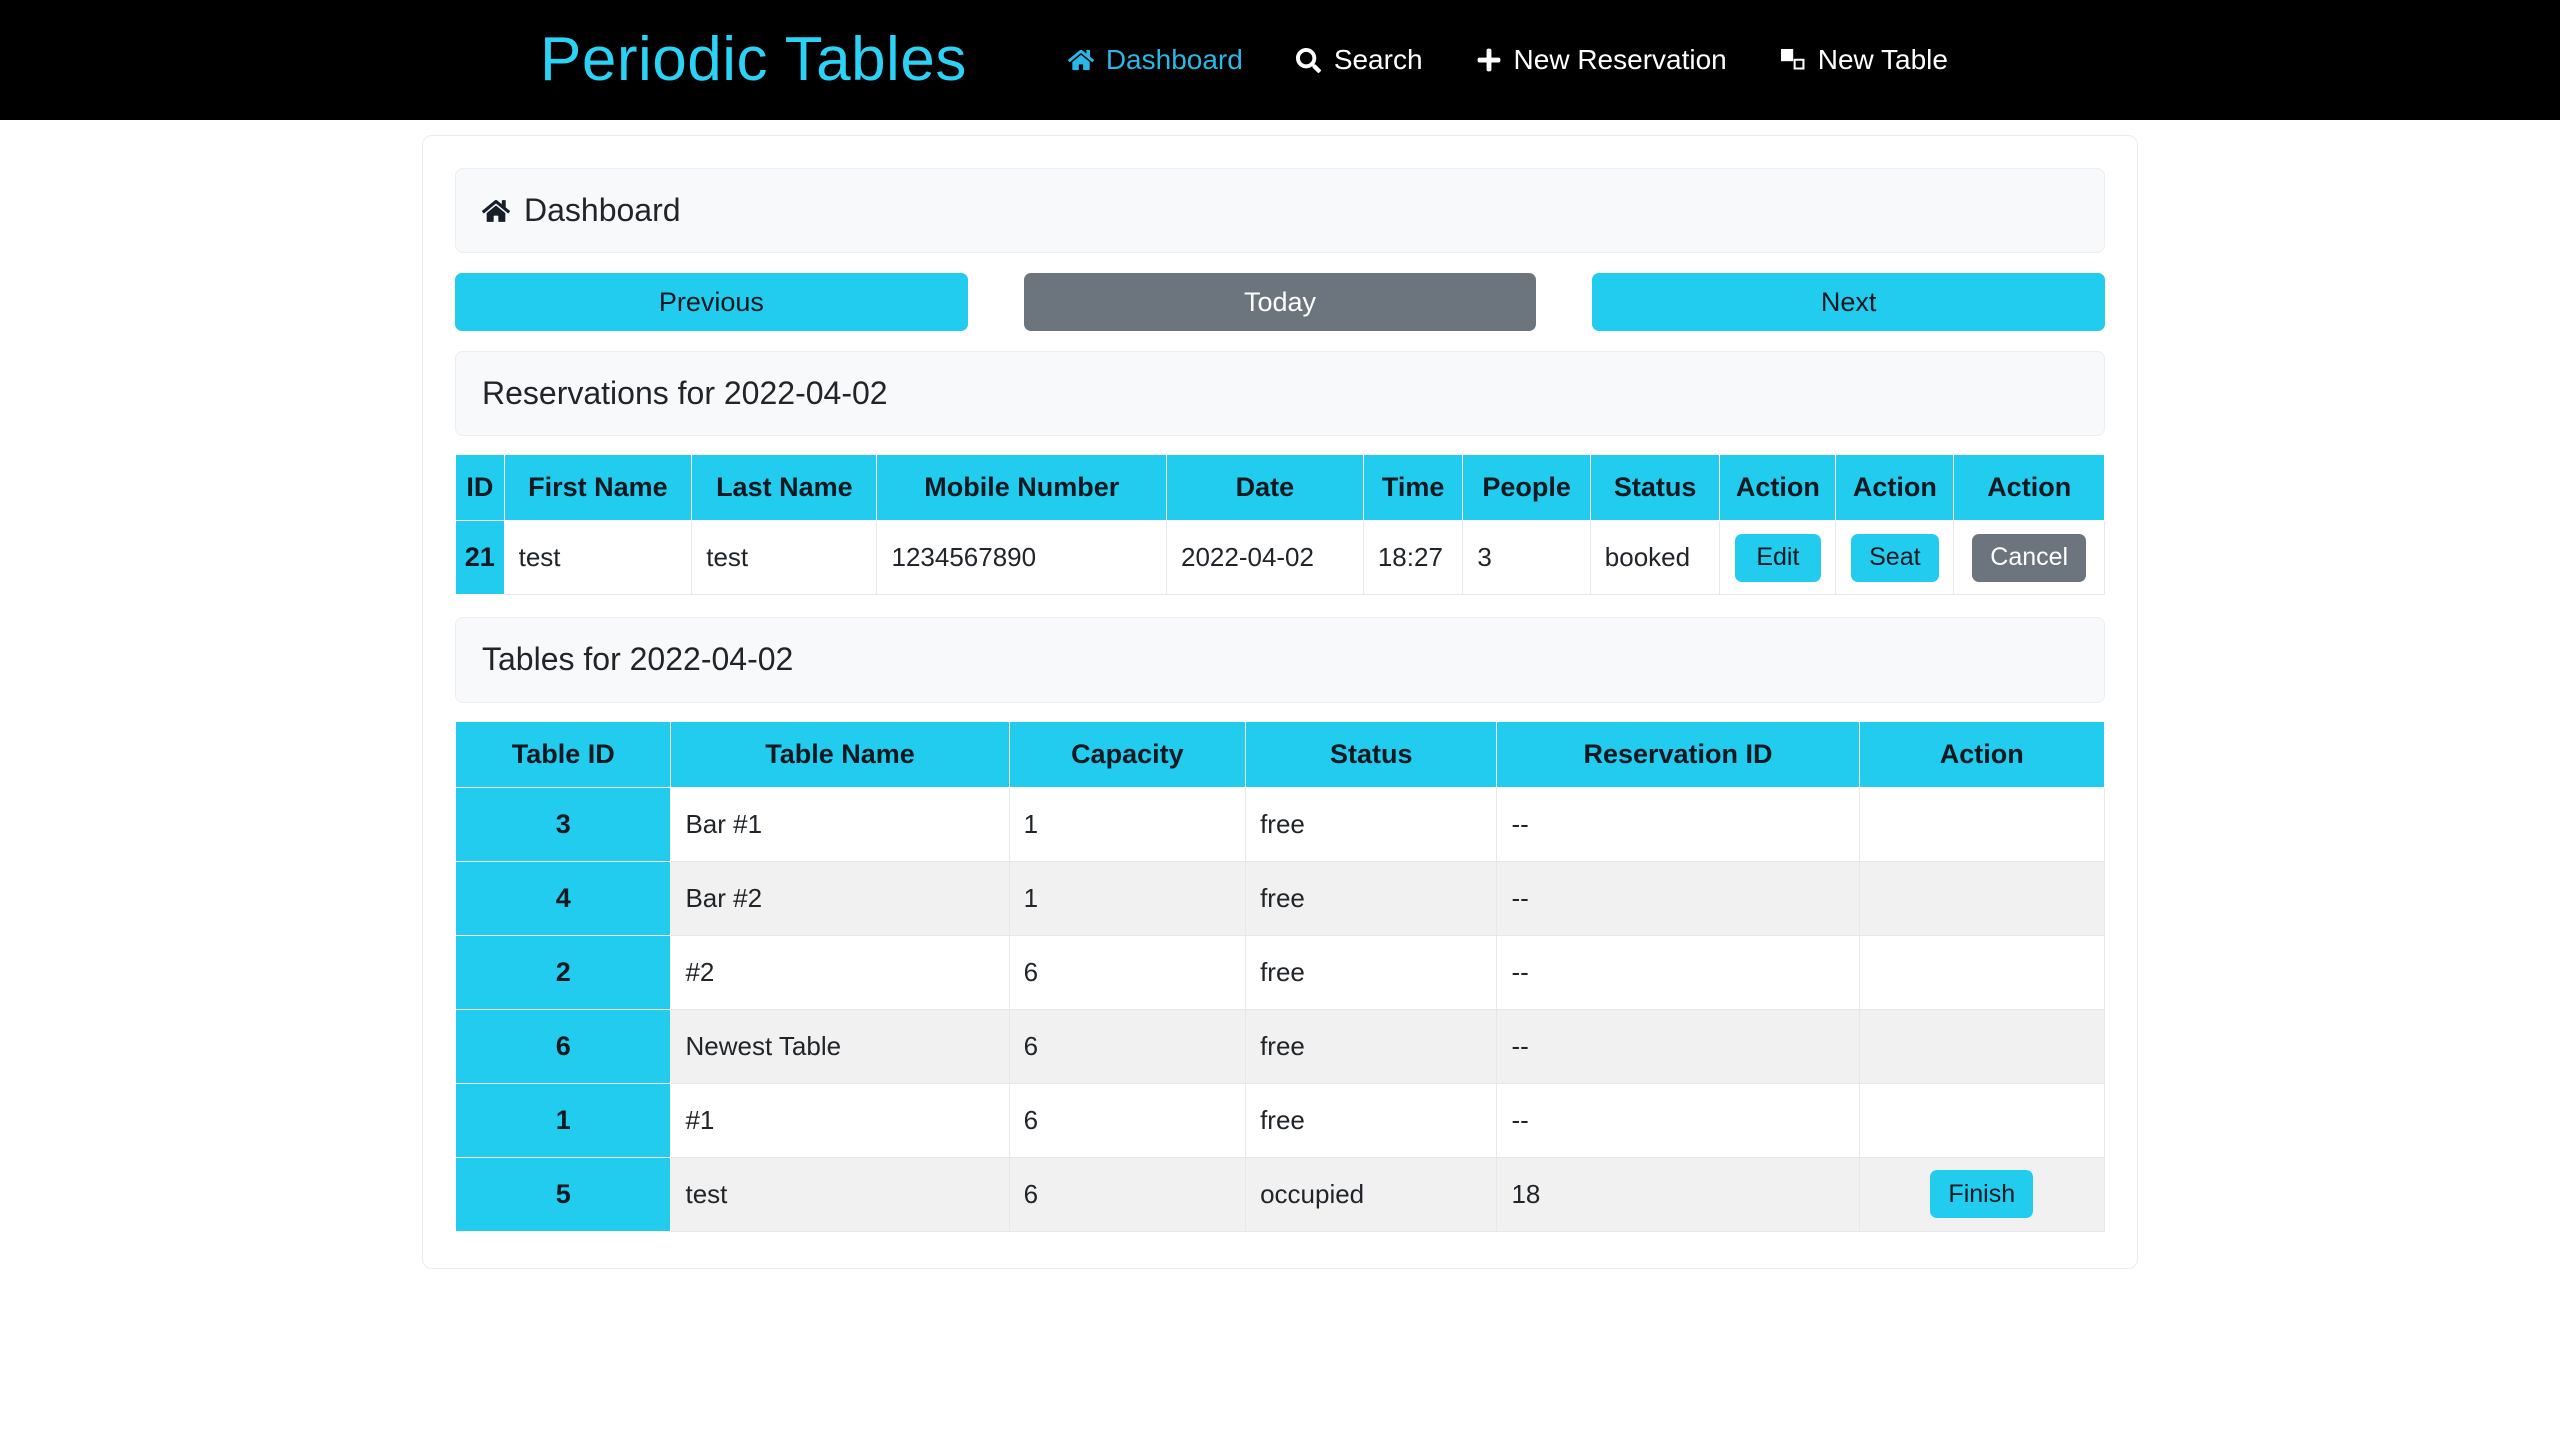 This screenshot has height=1440, width=2560. I want to click on col-capacity: Capacity, so click(1127, 754).